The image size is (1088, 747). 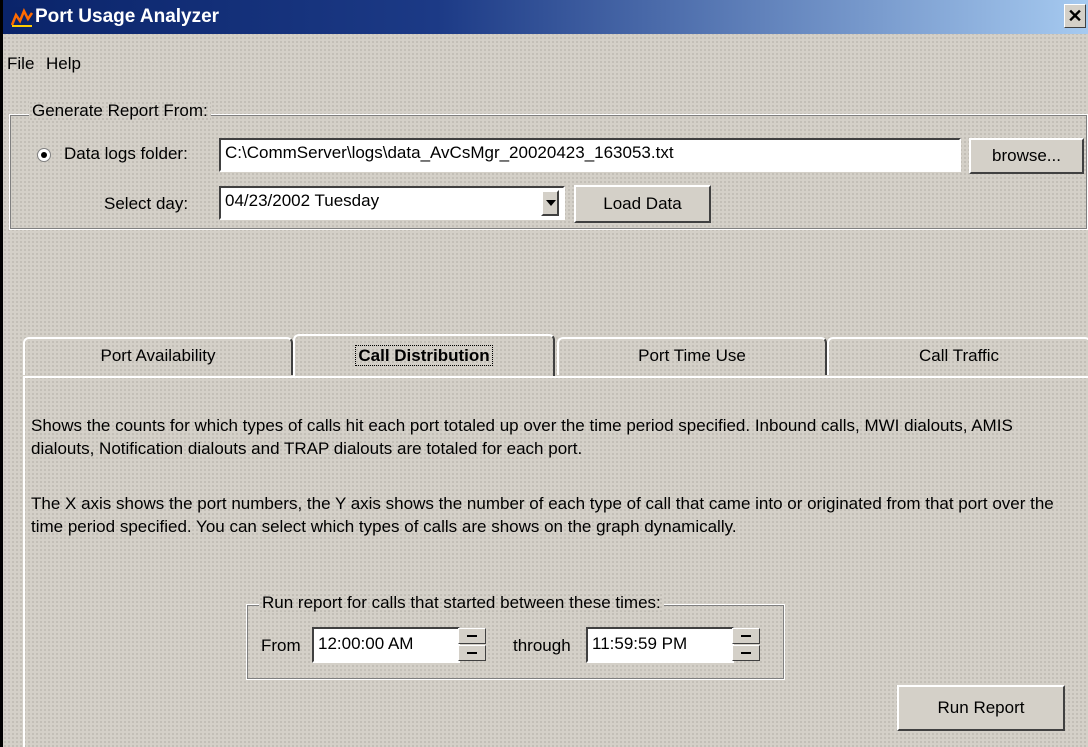 I want to click on tab-port-availability: Port Availability, so click(x=158, y=356).